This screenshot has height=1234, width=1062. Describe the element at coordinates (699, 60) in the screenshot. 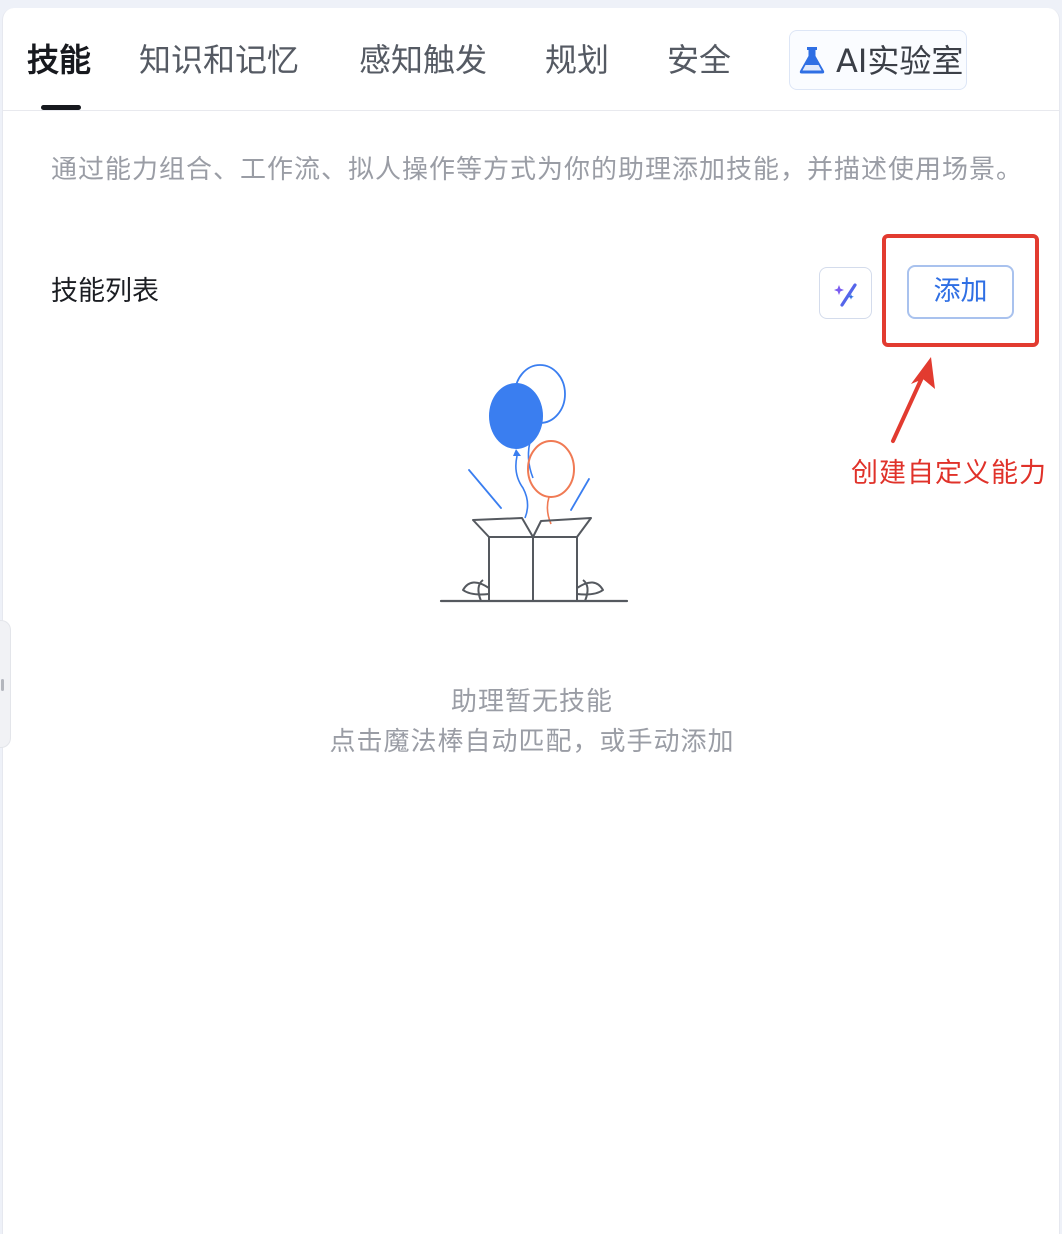

I see `tab-security: 安全` at that location.